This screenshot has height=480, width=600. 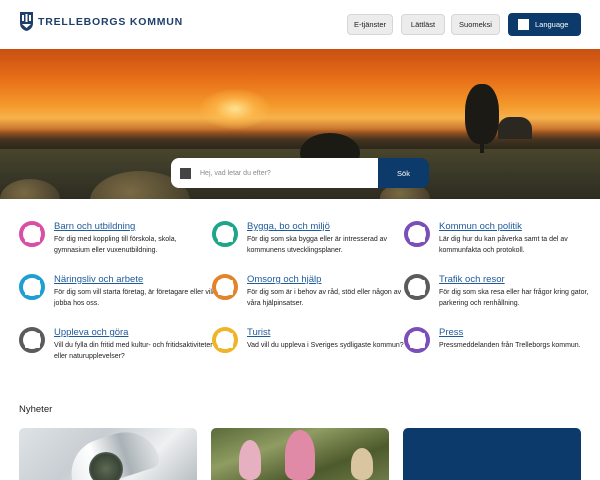 I want to click on e-tjanster-button: E-tjänster, so click(x=370, y=24).